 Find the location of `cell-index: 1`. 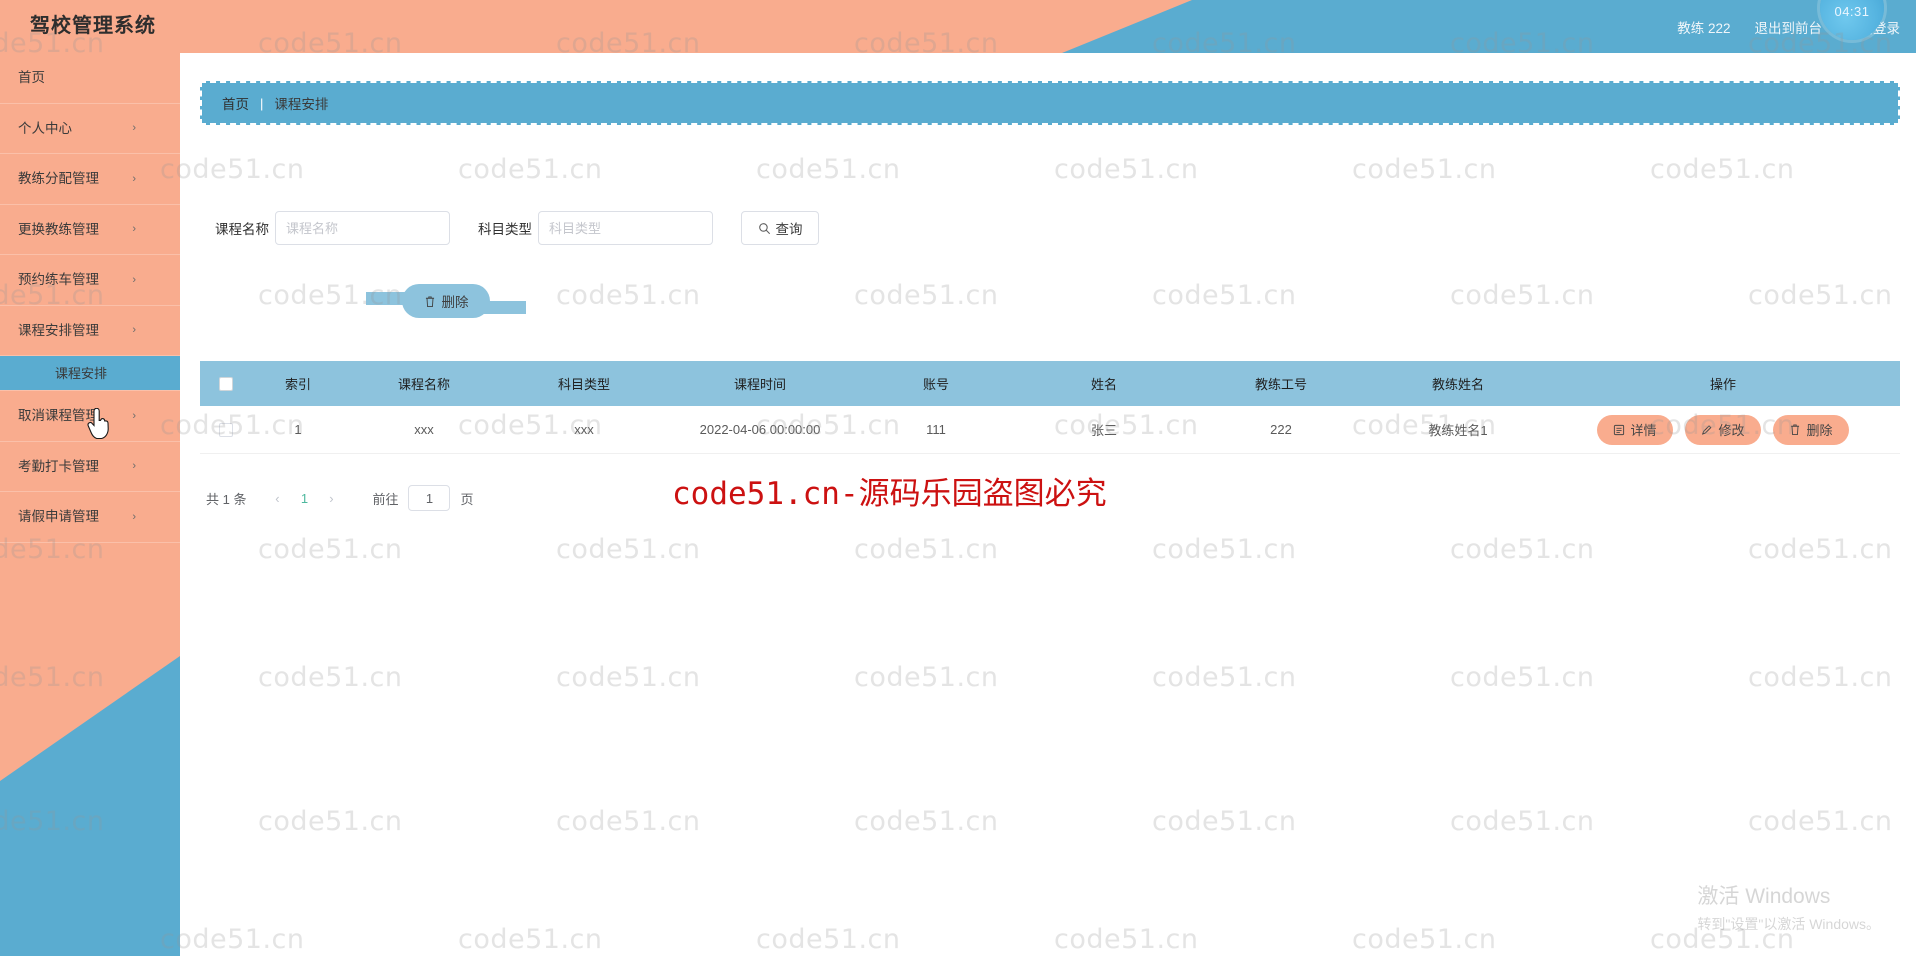

cell-index: 1 is located at coordinates (298, 429).